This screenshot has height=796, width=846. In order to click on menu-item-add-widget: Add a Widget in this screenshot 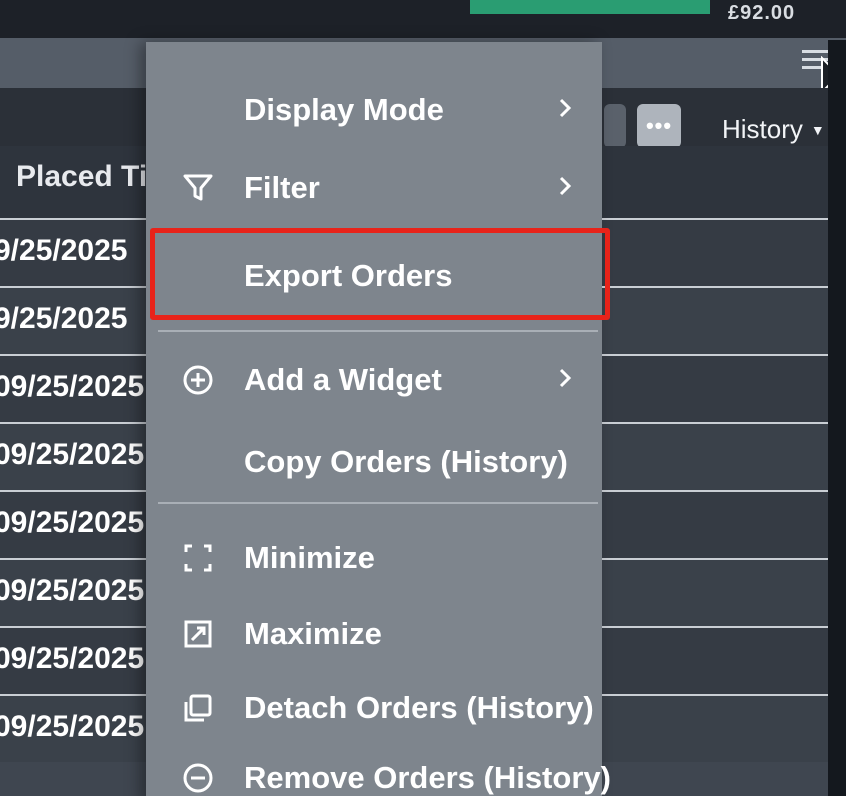, I will do `click(374, 378)`.